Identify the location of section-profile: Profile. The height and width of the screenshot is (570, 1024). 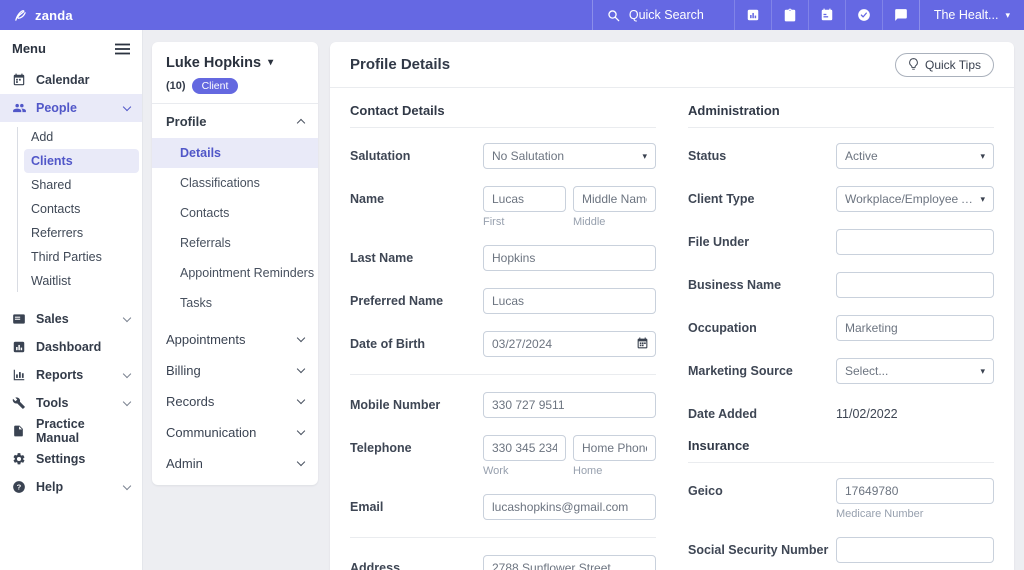
(235, 121).